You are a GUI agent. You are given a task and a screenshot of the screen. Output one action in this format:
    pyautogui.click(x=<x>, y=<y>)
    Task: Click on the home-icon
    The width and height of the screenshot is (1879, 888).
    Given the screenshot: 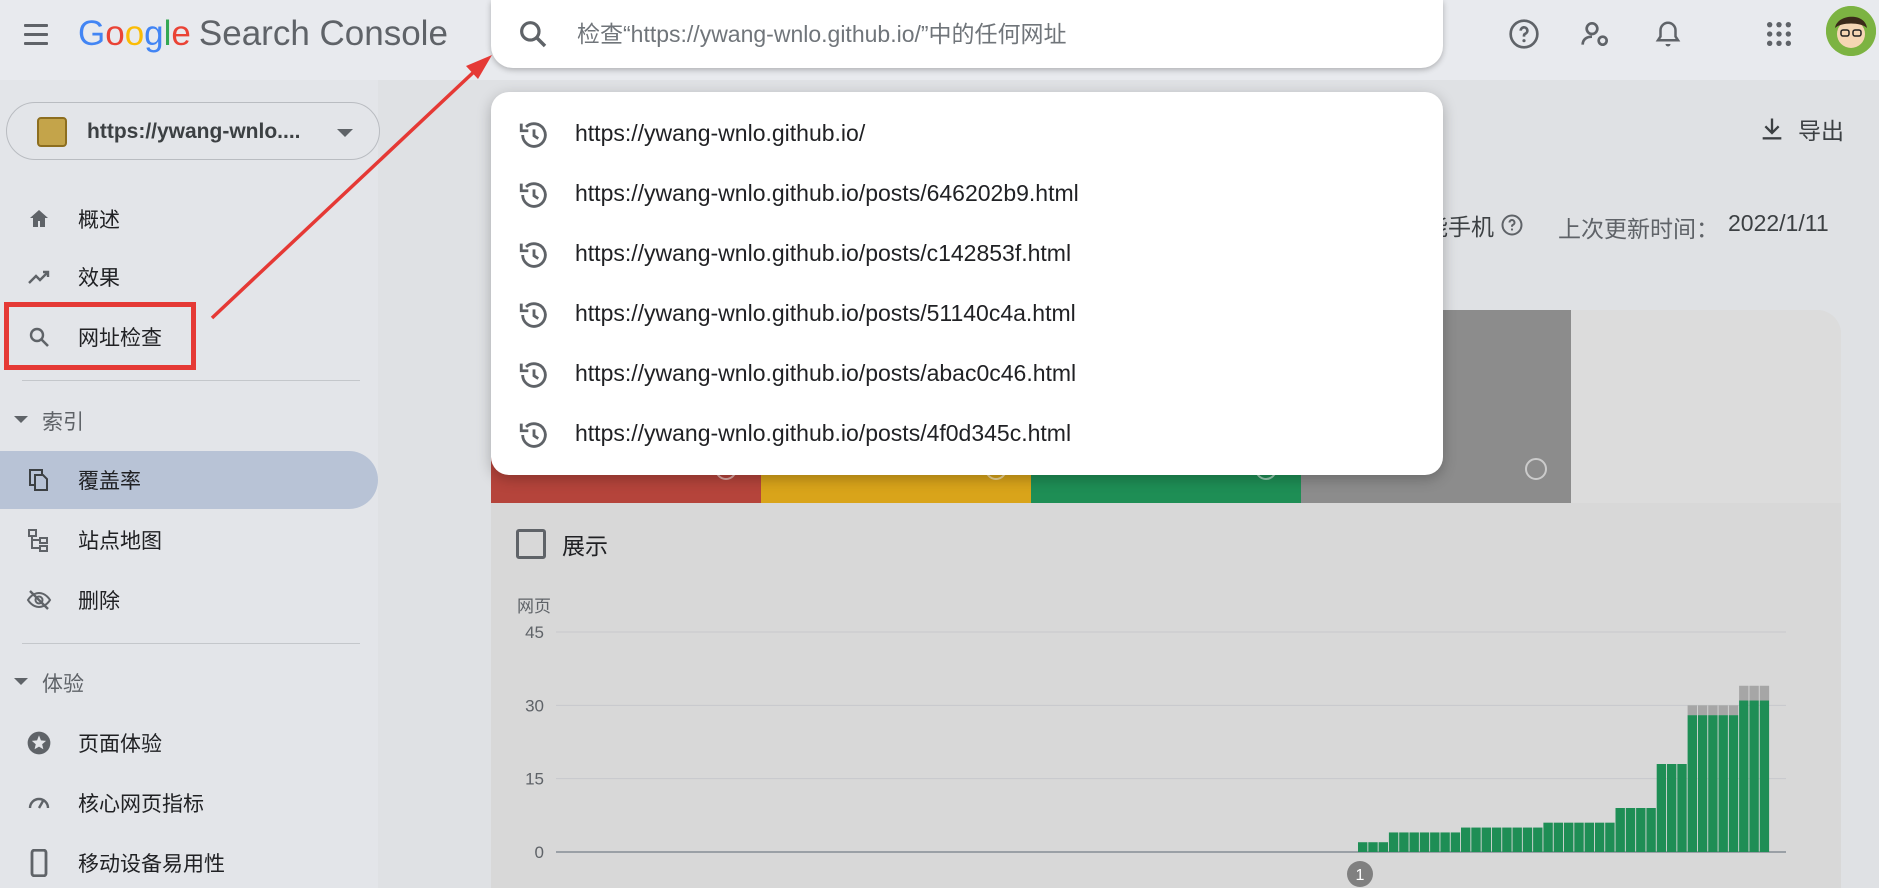 What is the action you would take?
    pyautogui.click(x=39, y=219)
    